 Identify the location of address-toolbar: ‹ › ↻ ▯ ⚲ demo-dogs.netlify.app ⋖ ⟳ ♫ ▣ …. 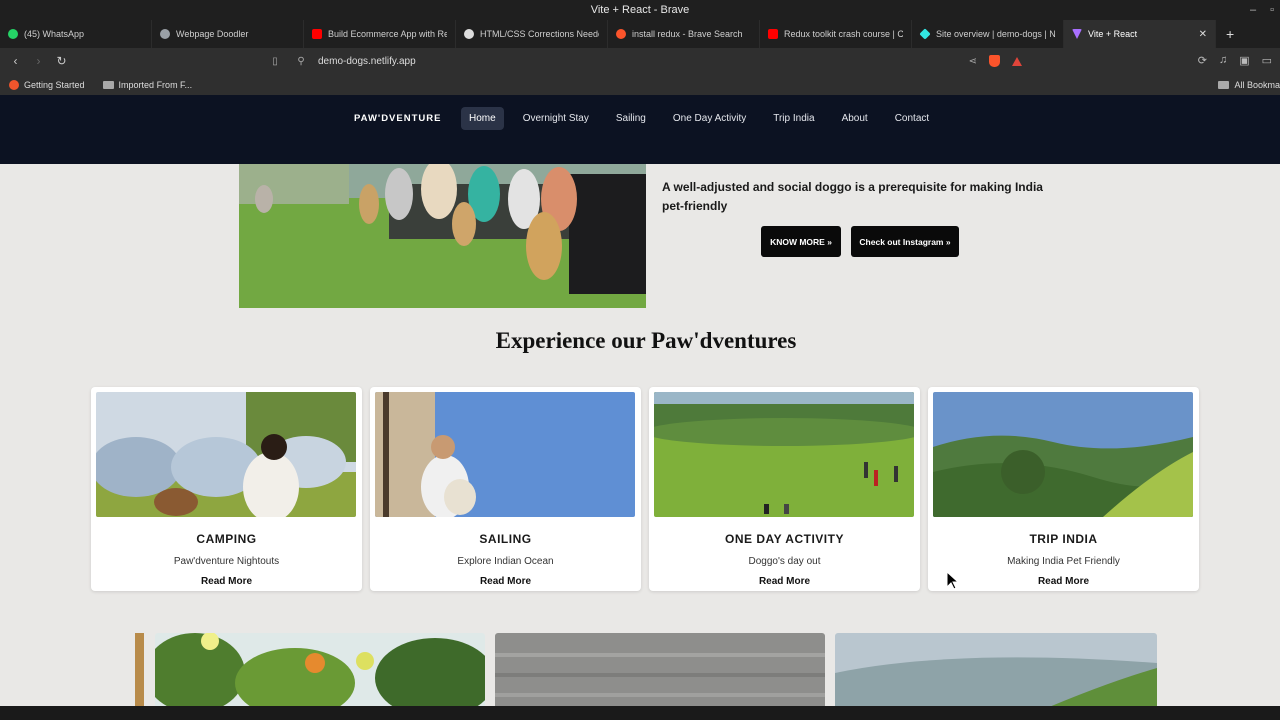
(640, 61).